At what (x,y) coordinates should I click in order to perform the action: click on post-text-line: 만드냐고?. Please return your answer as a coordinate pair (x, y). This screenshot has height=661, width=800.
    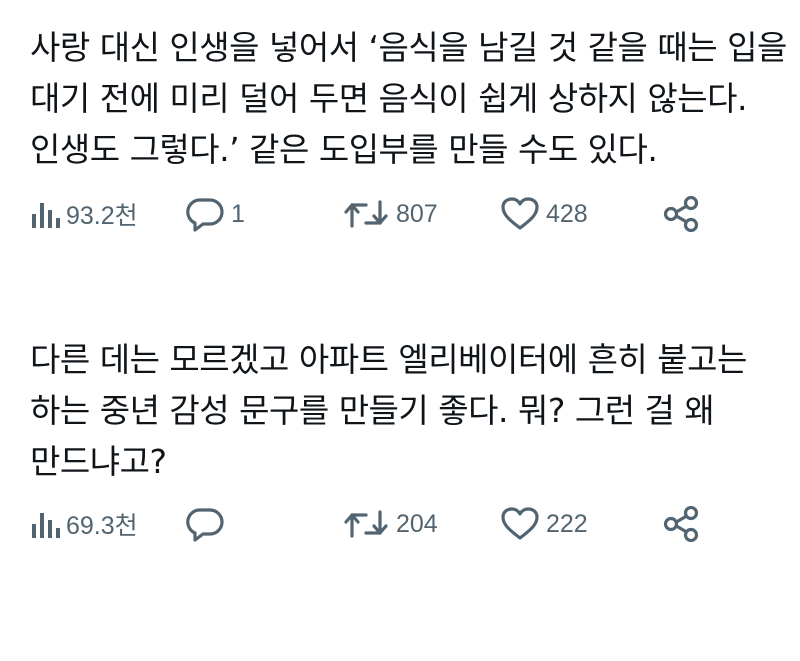
    Looking at the image, I should click on (98, 461).